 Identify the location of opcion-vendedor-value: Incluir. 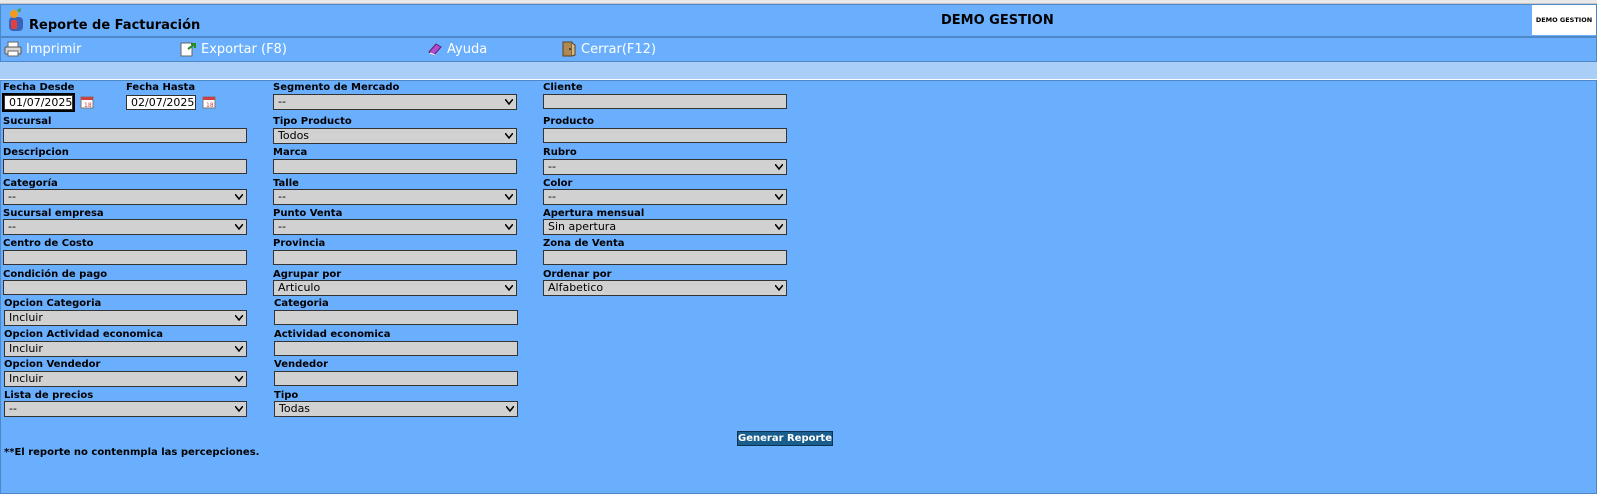
(26, 378).